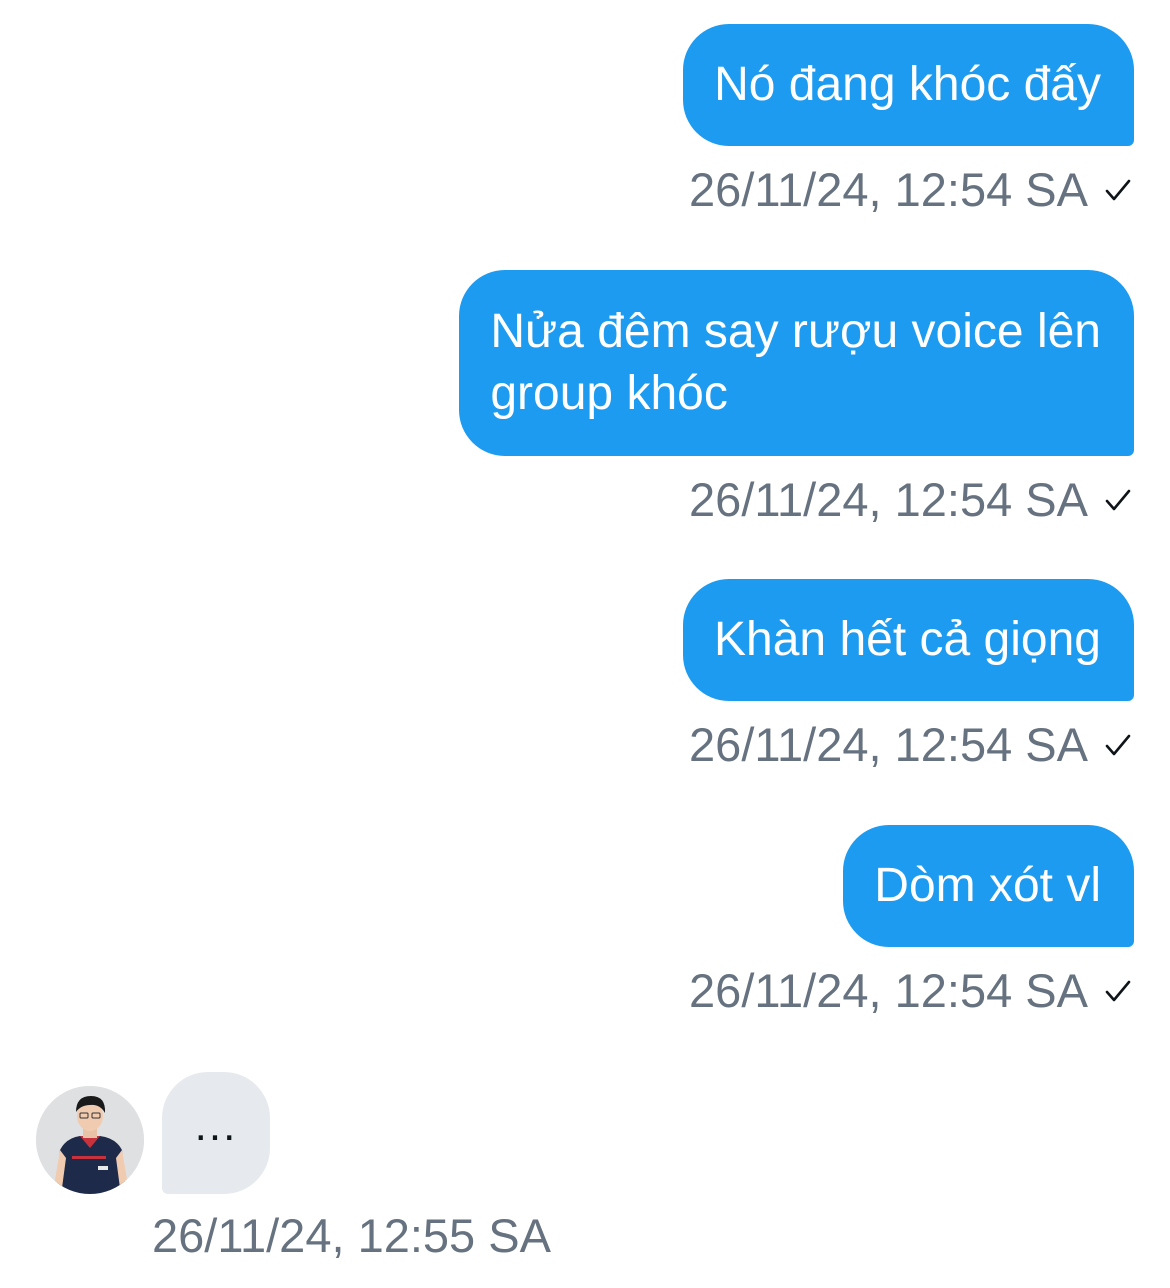  I want to click on outgoing-message-bubble: Nửa đêm say rượu voice lên group khóc, so click(796, 363).